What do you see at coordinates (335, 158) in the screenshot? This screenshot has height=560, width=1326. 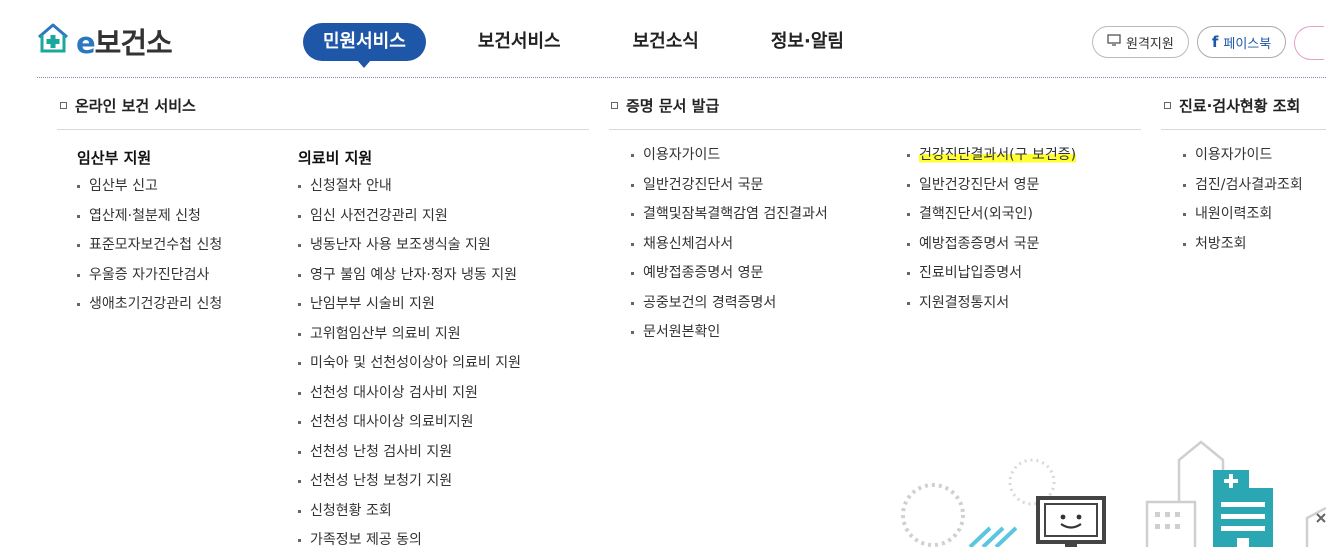 I see `column-head: 의료비 지원` at bounding box center [335, 158].